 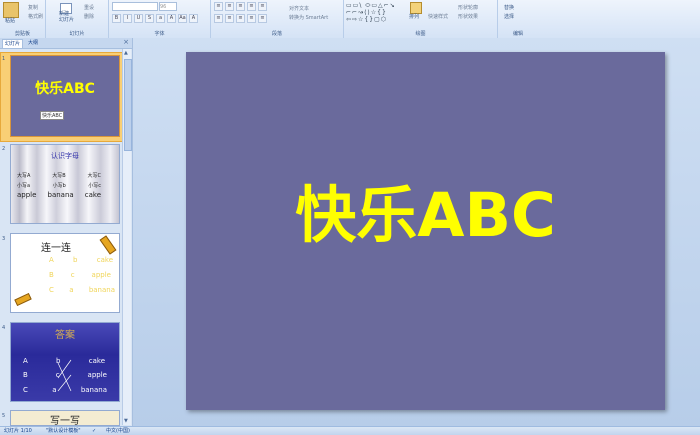 I want to click on thumb-title: 写一写, so click(x=65, y=421).